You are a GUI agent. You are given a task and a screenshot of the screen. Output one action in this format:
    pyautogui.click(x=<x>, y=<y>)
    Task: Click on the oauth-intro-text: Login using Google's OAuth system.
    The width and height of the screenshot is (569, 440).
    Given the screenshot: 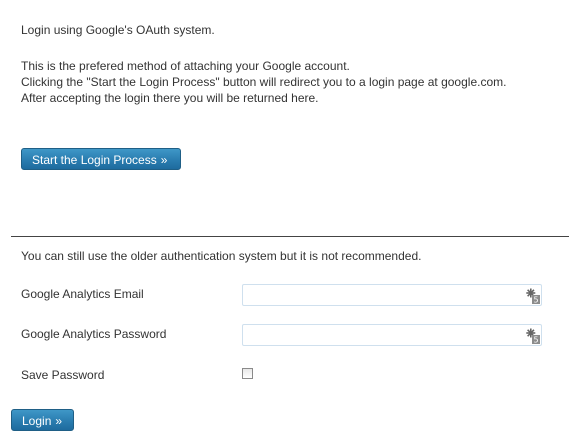 What is the action you would take?
    pyautogui.click(x=118, y=30)
    